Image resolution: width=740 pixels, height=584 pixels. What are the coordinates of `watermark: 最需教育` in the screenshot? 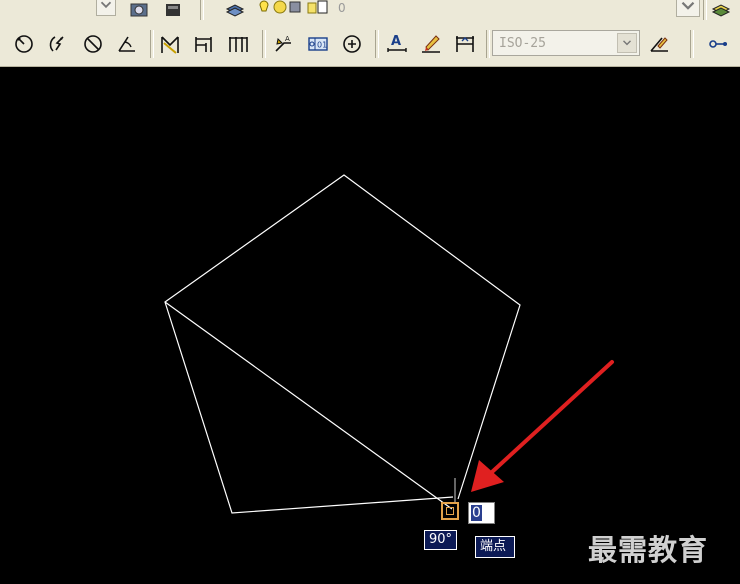 It's located at (648, 550).